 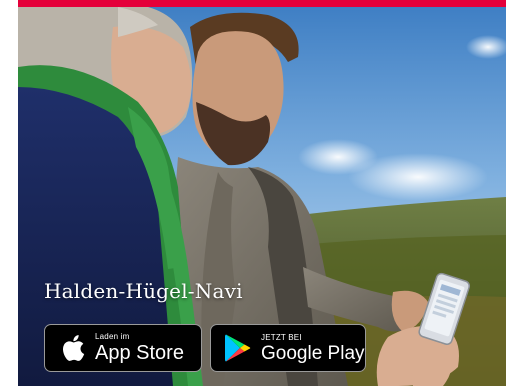 What do you see at coordinates (262, 3) in the screenshot?
I see `accent-bar` at bounding box center [262, 3].